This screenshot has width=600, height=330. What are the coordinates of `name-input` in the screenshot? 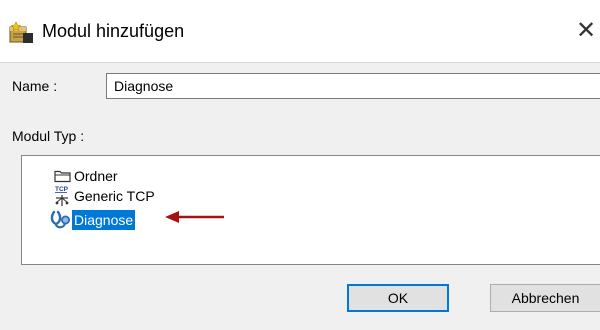 It's located at (353, 86).